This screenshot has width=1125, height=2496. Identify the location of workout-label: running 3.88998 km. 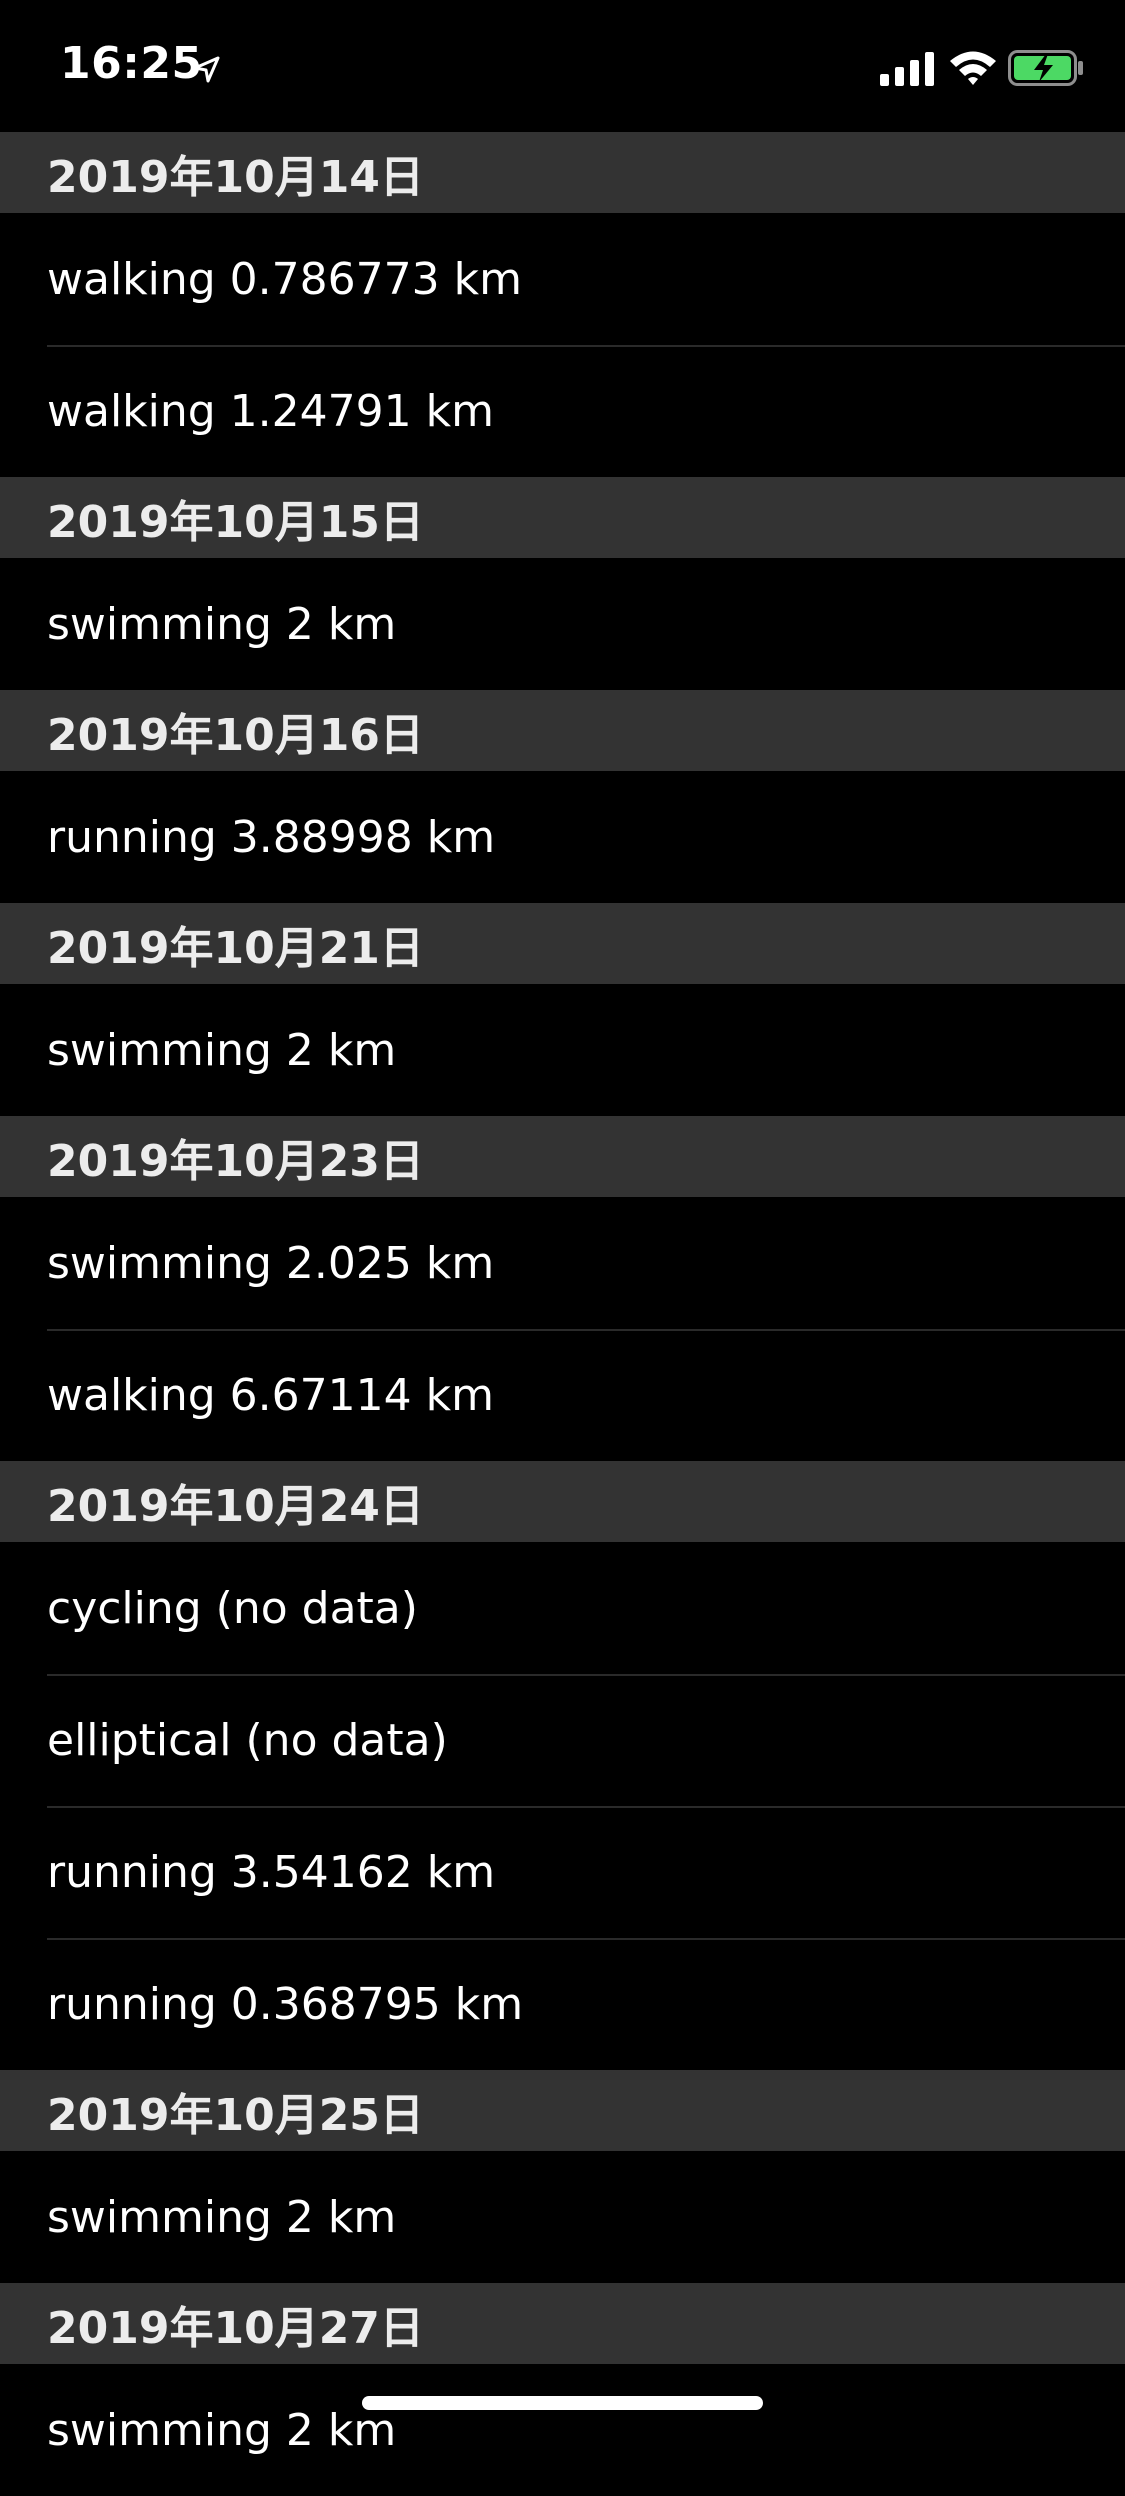
(271, 837).